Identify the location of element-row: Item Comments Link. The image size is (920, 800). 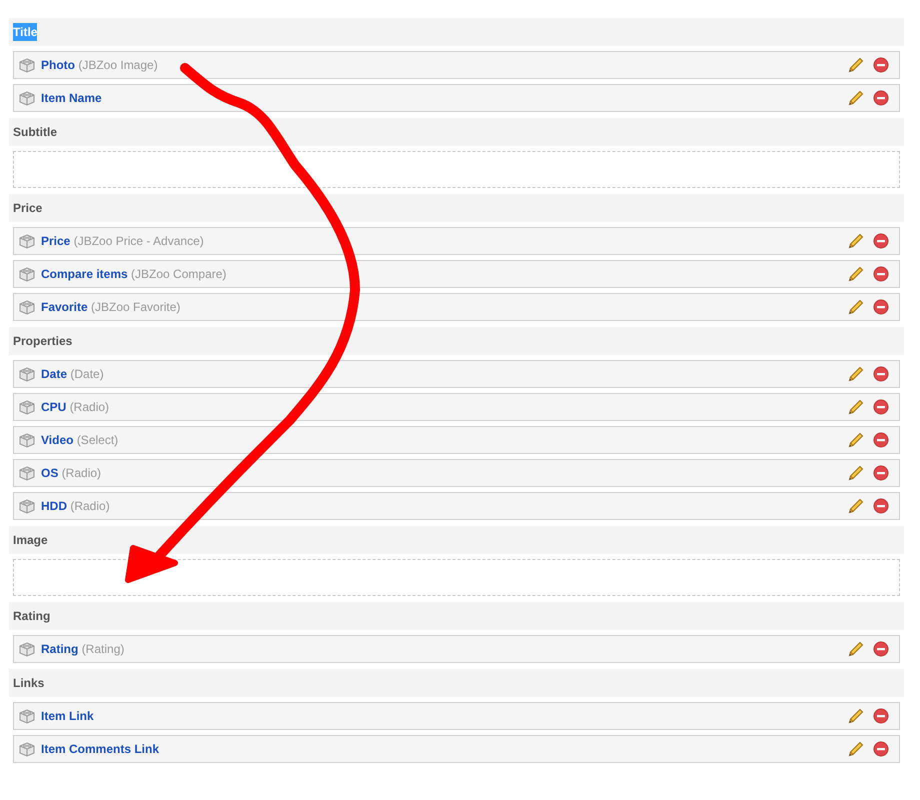
(456, 749).